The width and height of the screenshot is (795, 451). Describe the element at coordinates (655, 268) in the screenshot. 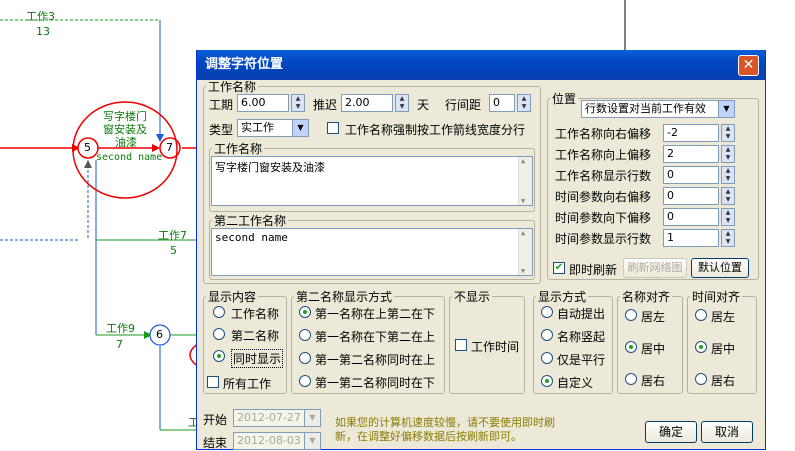

I see `refresh-network-button: 刷新网络图` at that location.